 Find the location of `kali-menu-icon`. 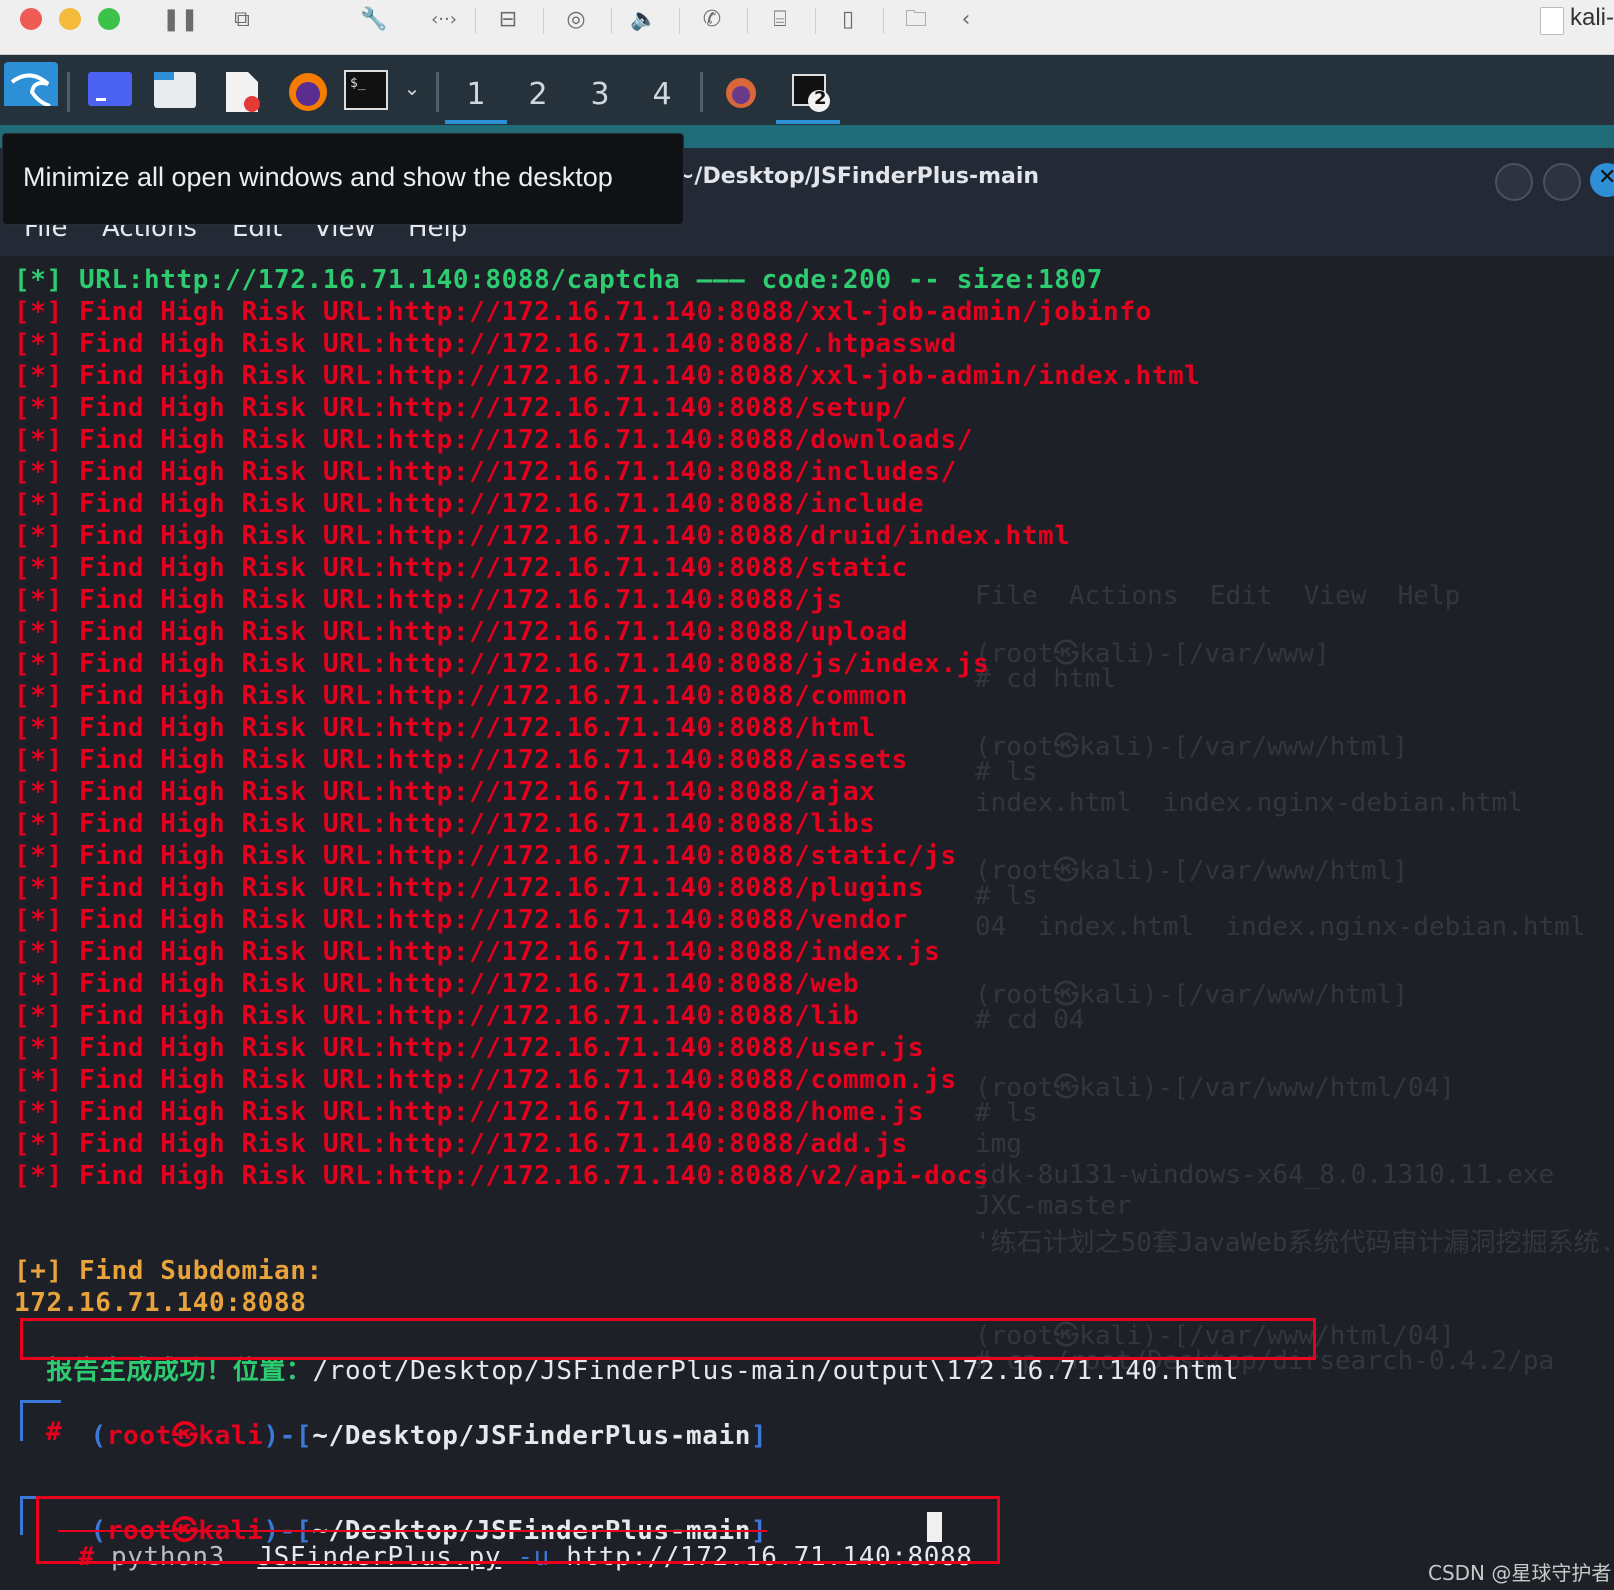

kali-menu-icon is located at coordinates (31, 84).